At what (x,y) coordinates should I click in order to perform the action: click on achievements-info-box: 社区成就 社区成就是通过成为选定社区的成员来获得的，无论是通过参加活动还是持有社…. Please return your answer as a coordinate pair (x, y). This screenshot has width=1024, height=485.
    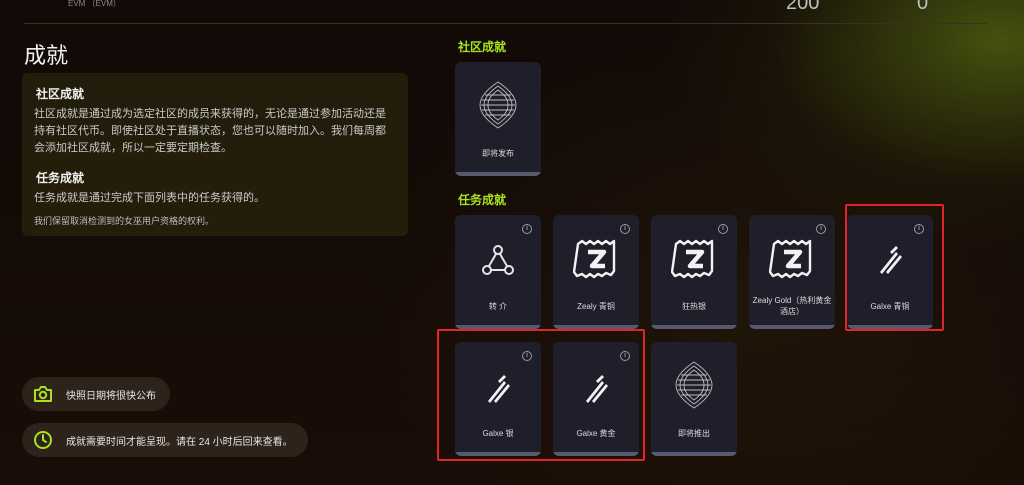
    Looking at the image, I should click on (215, 154).